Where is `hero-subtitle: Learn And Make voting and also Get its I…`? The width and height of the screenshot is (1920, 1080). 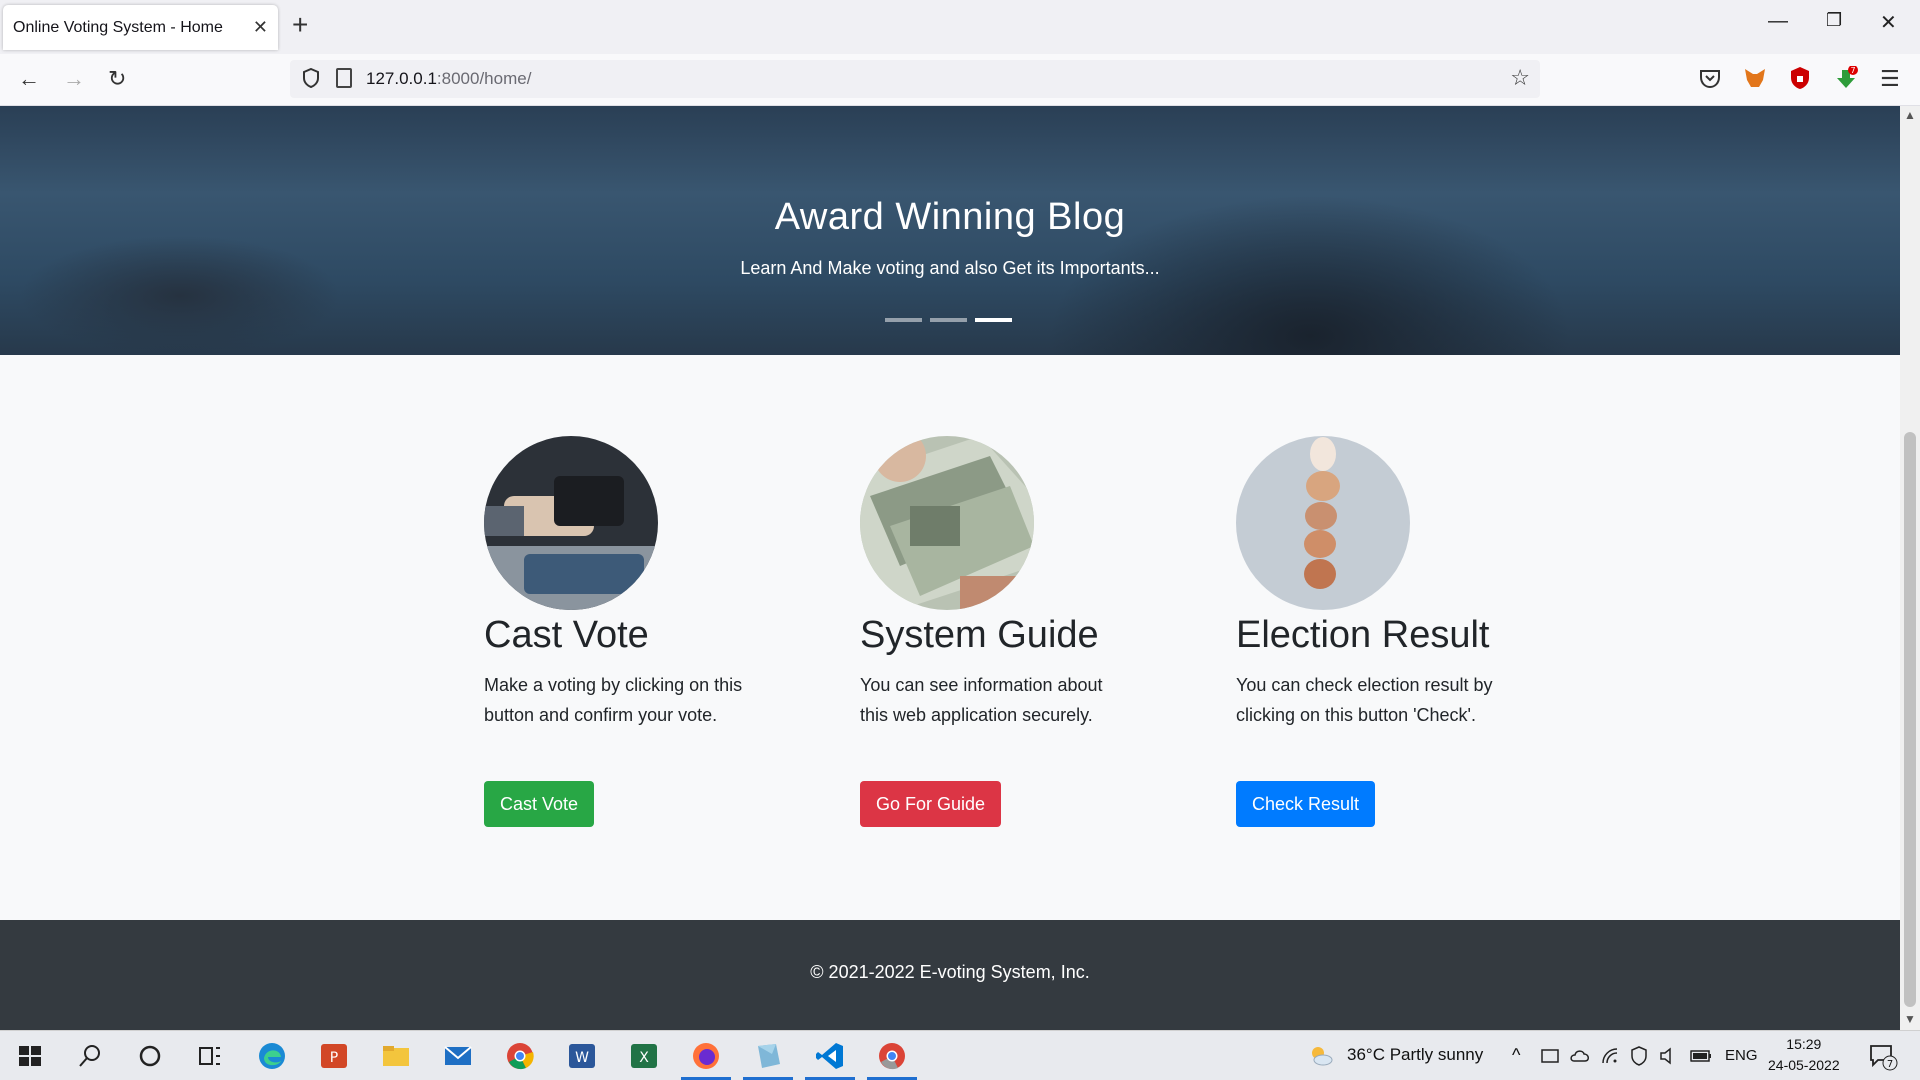
hero-subtitle: Learn And Make voting and also Get its I… is located at coordinates (950, 268).